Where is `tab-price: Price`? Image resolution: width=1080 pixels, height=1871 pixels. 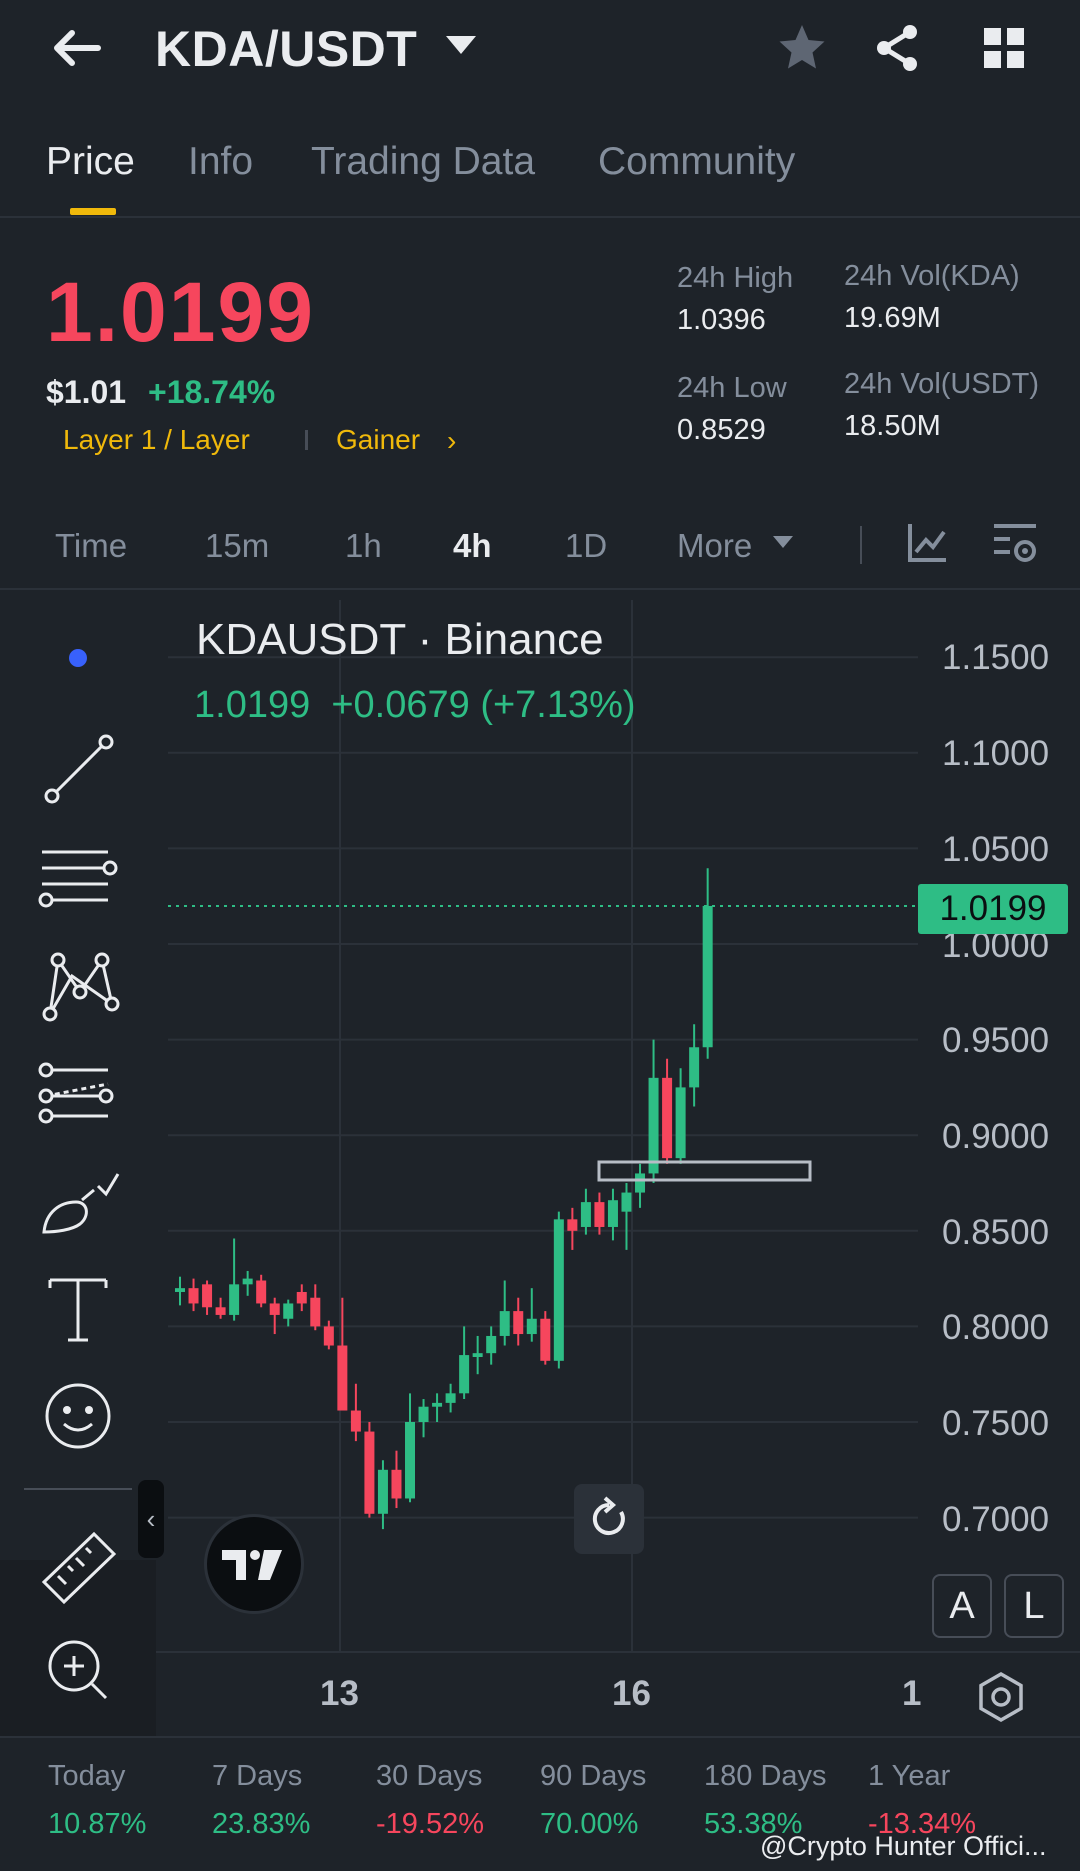 tab-price: Price is located at coordinates (90, 162).